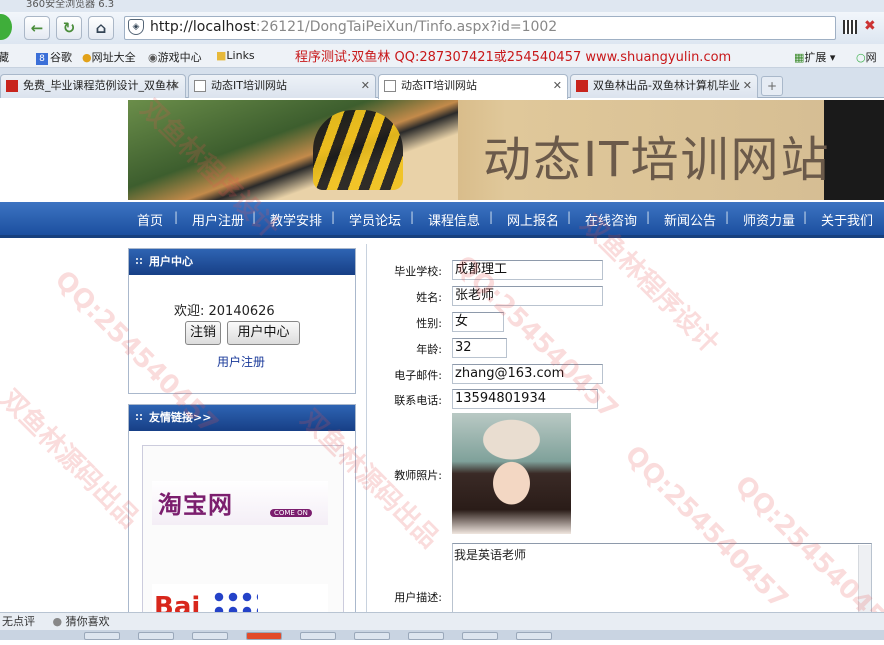 The image size is (884, 645). What do you see at coordinates (180, 417) in the screenshot?
I see `friend-links-title: 友情链接>>` at bounding box center [180, 417].